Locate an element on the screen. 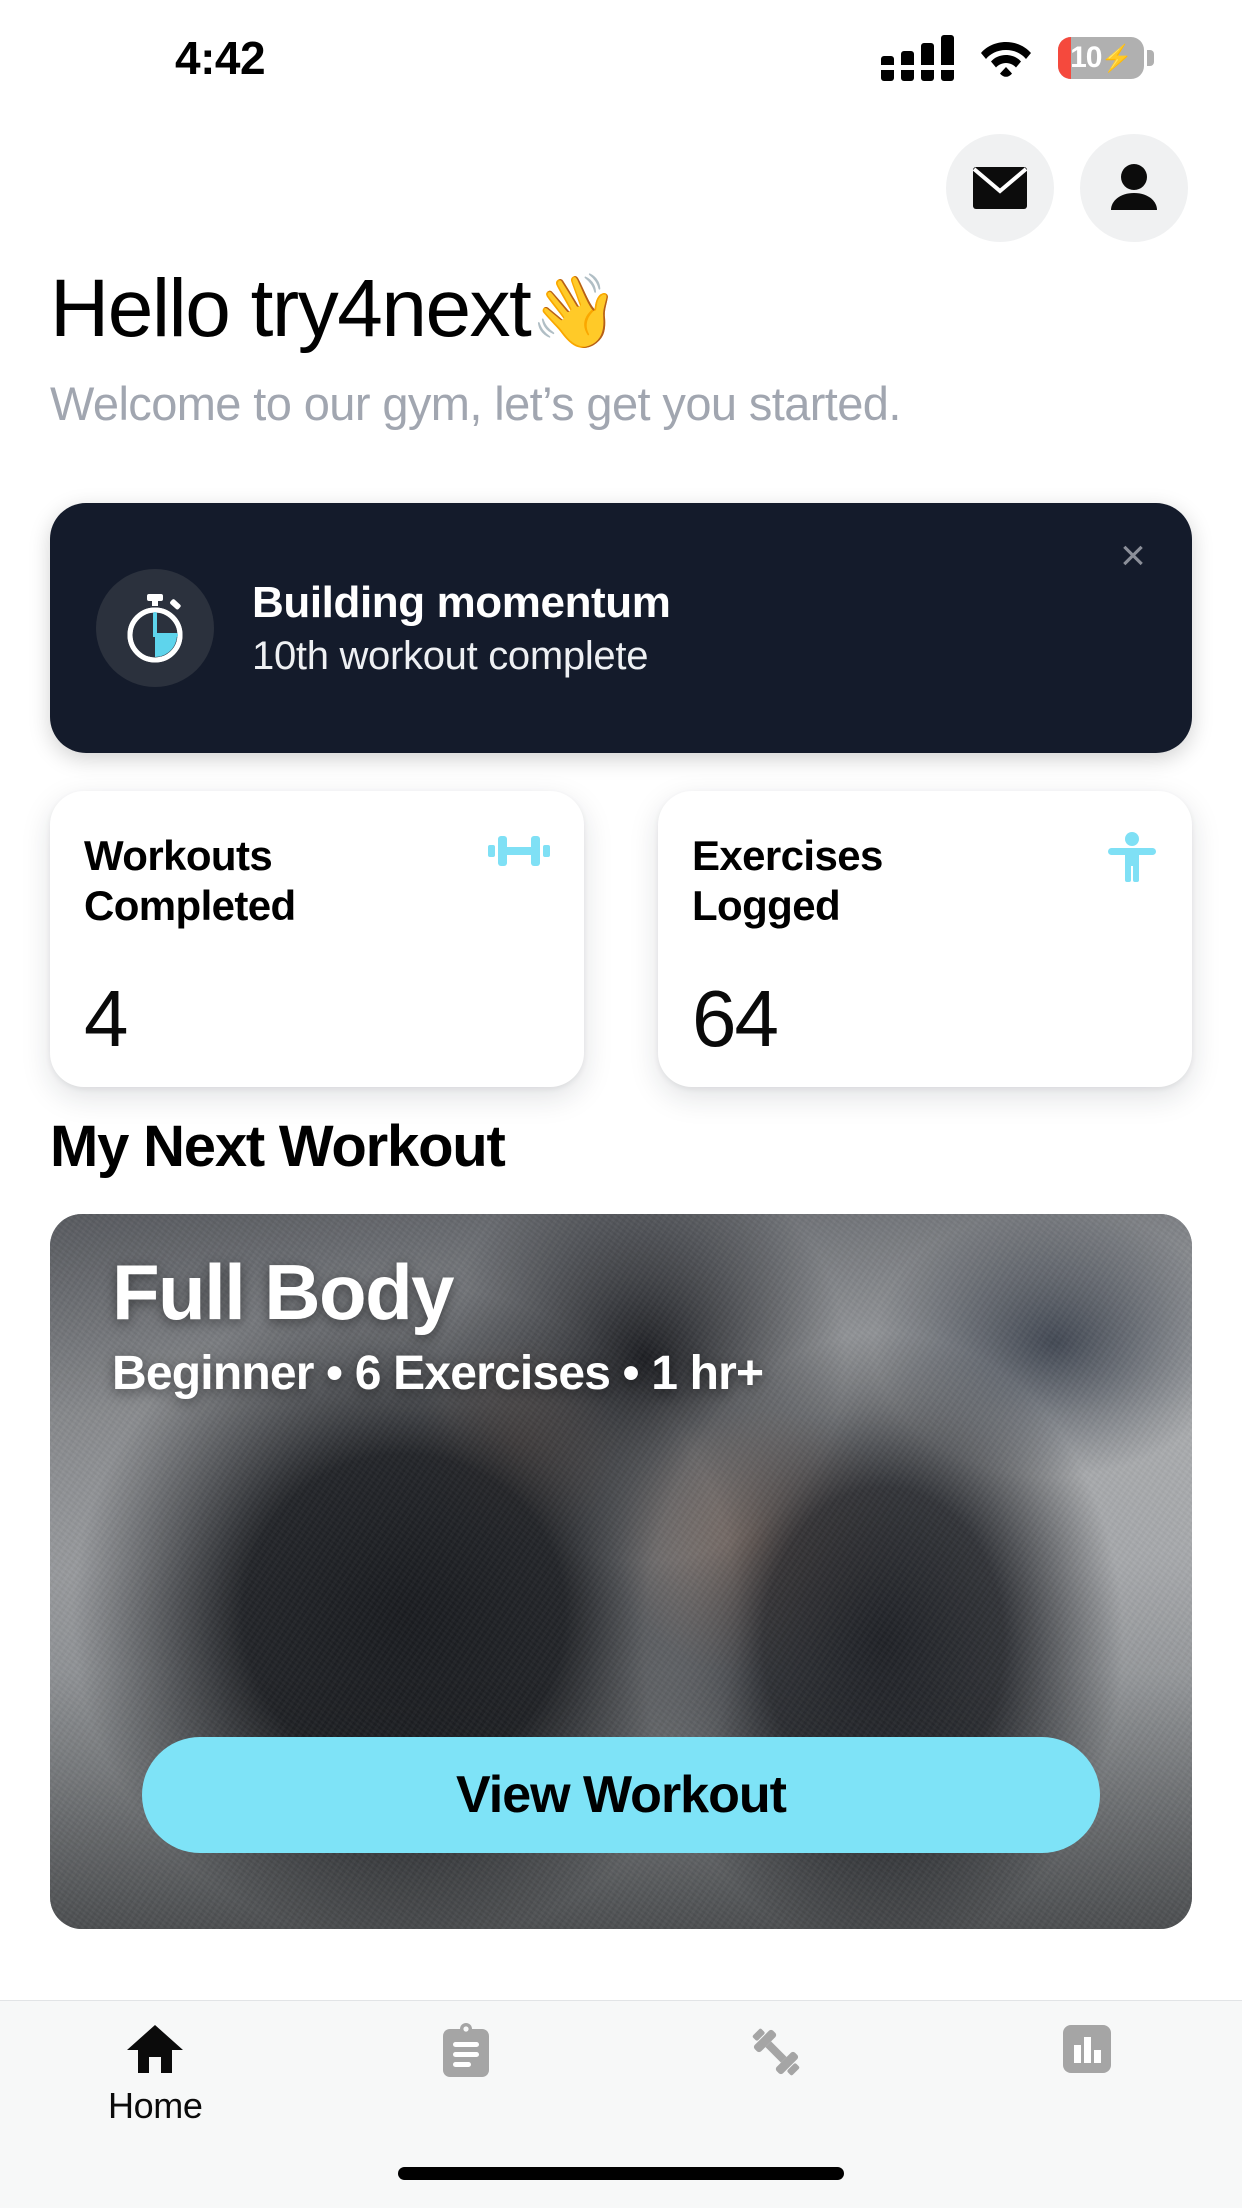 Image resolution: width=1242 pixels, height=2208 pixels. tab-workouts is located at coordinates (776, 2057).